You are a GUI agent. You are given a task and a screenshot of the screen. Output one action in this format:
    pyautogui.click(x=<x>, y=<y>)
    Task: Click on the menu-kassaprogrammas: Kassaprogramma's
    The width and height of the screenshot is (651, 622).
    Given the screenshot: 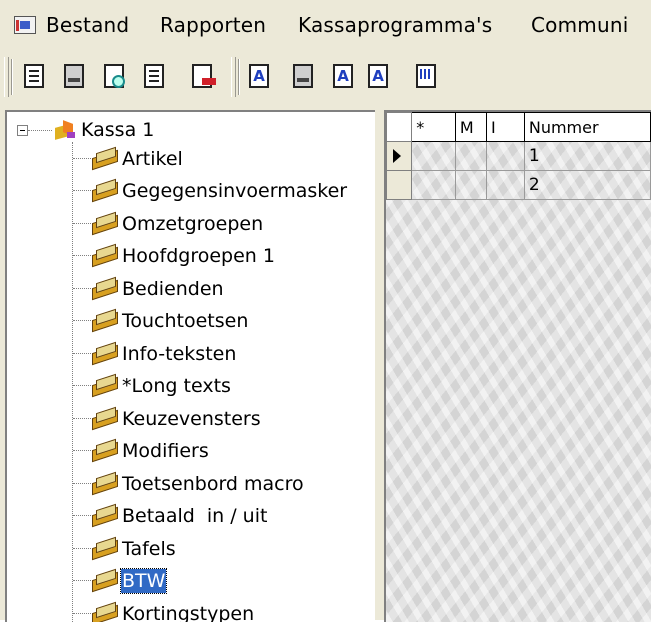 What is the action you would take?
    pyautogui.click(x=395, y=25)
    